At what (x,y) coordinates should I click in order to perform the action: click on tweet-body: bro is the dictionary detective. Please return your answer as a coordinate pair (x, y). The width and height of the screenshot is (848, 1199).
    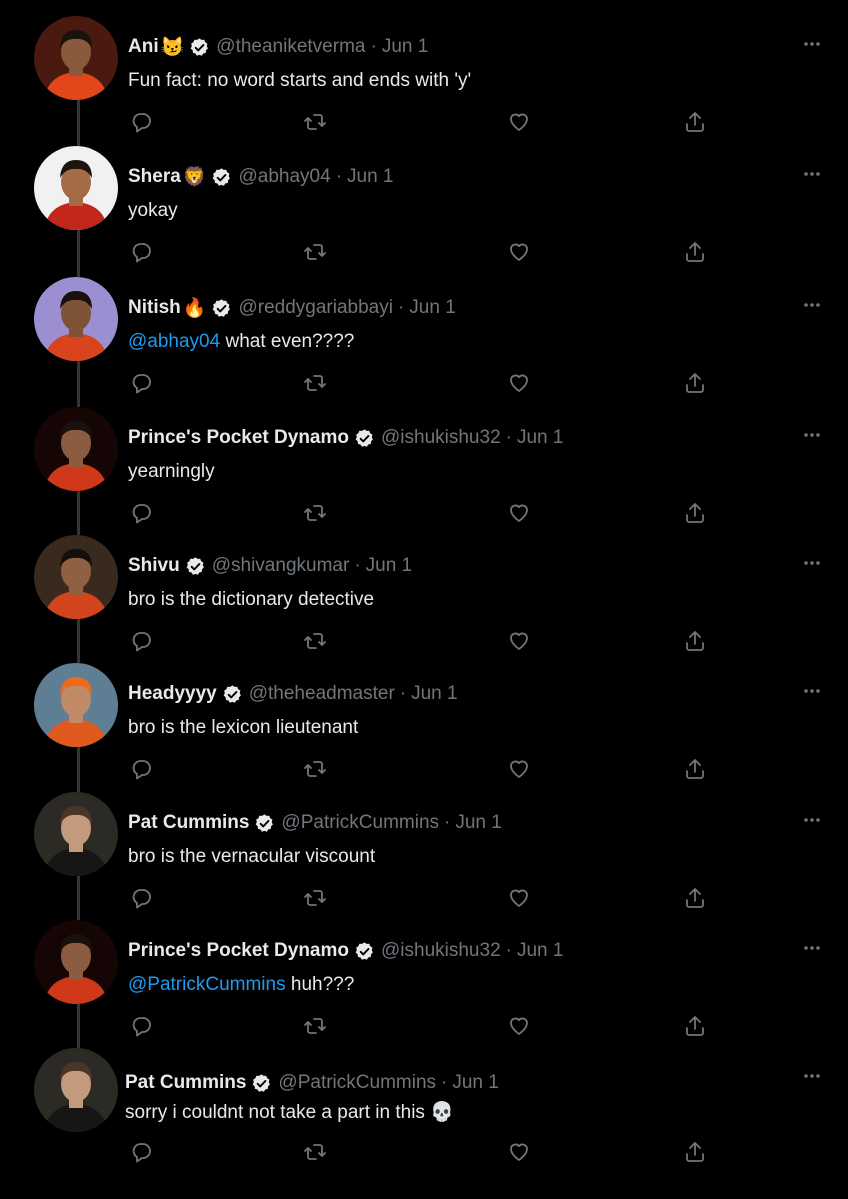
    Looking at the image, I should click on (251, 599).